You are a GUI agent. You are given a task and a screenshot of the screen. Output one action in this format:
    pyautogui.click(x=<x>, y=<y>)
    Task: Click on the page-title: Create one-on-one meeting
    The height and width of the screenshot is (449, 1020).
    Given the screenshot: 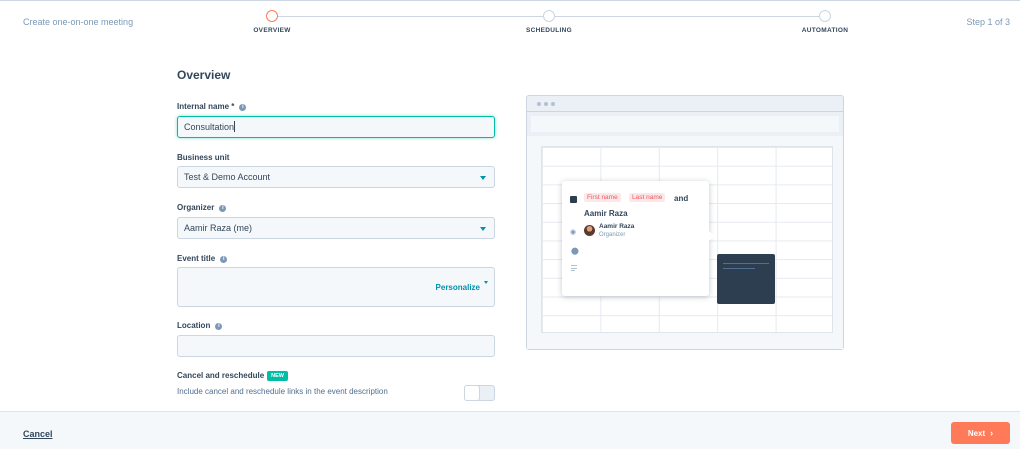 What is the action you would take?
    pyautogui.click(x=78, y=22)
    